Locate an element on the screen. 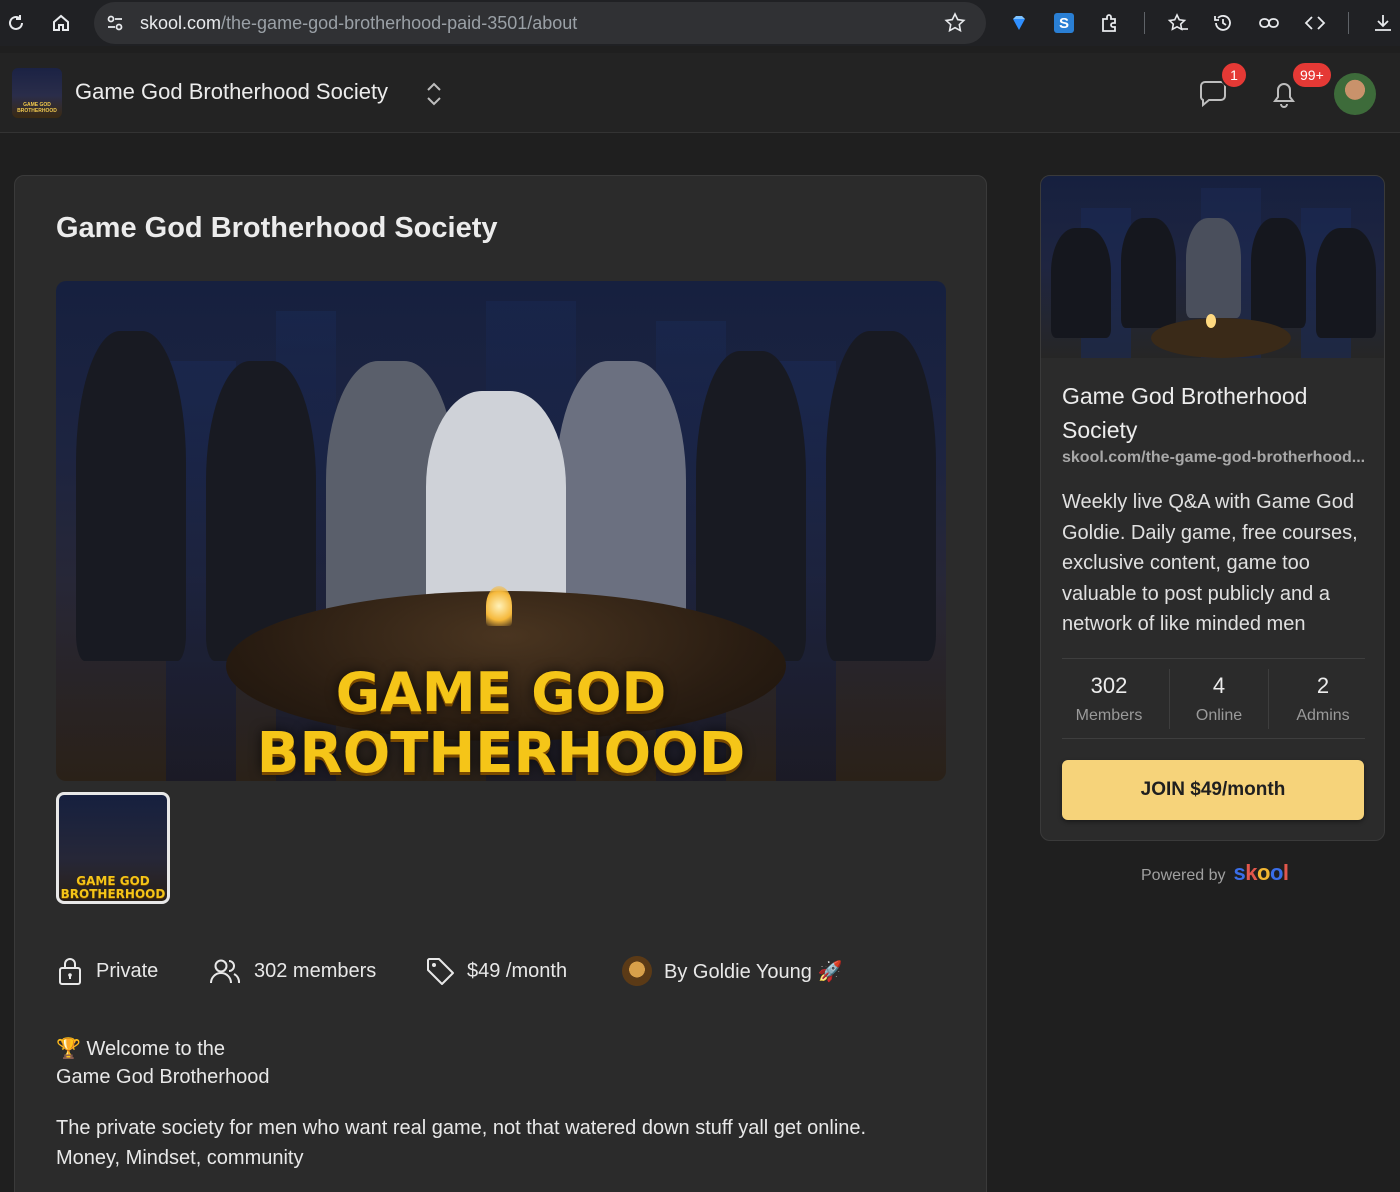  link-icon is located at coordinates (1269, 23).